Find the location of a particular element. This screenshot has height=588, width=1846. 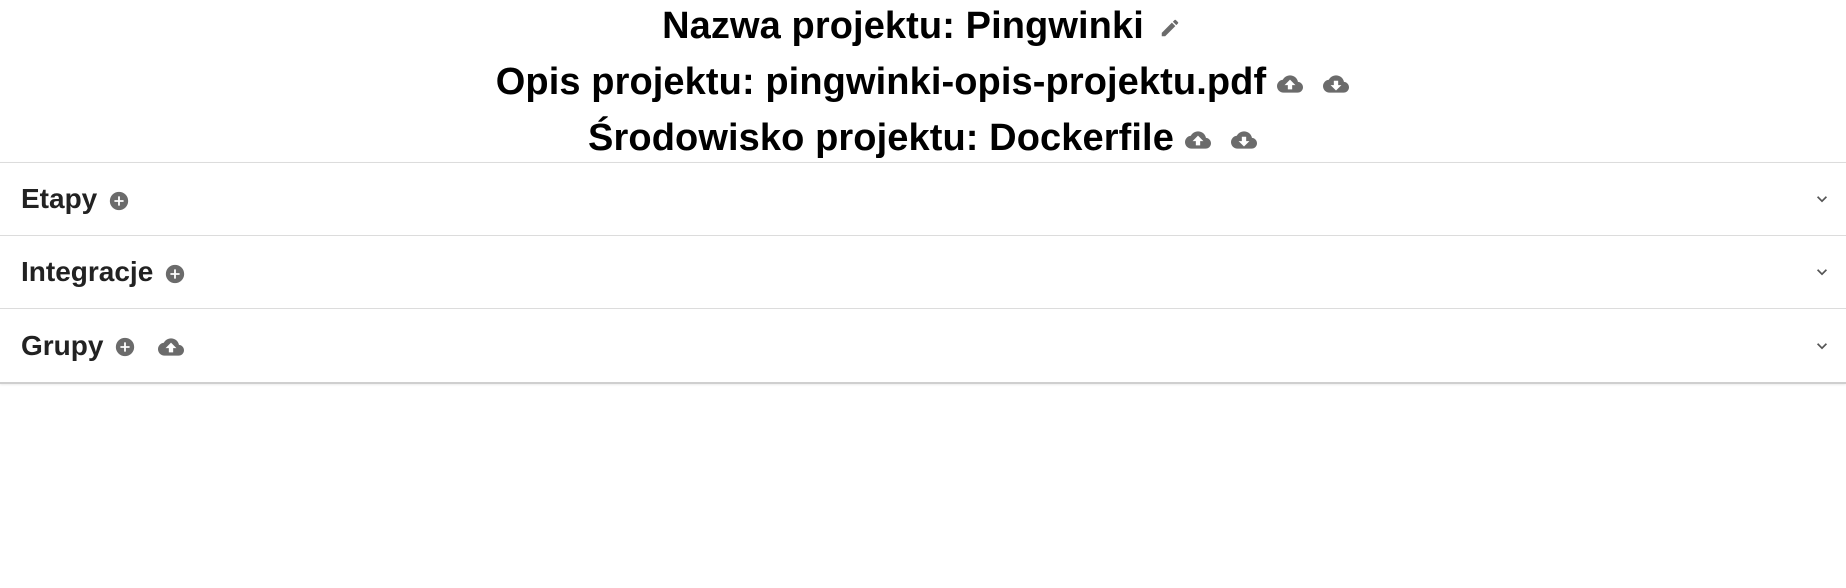

project-name-line: Nazwa projektu: Pingwinki is located at coordinates (923, 26).